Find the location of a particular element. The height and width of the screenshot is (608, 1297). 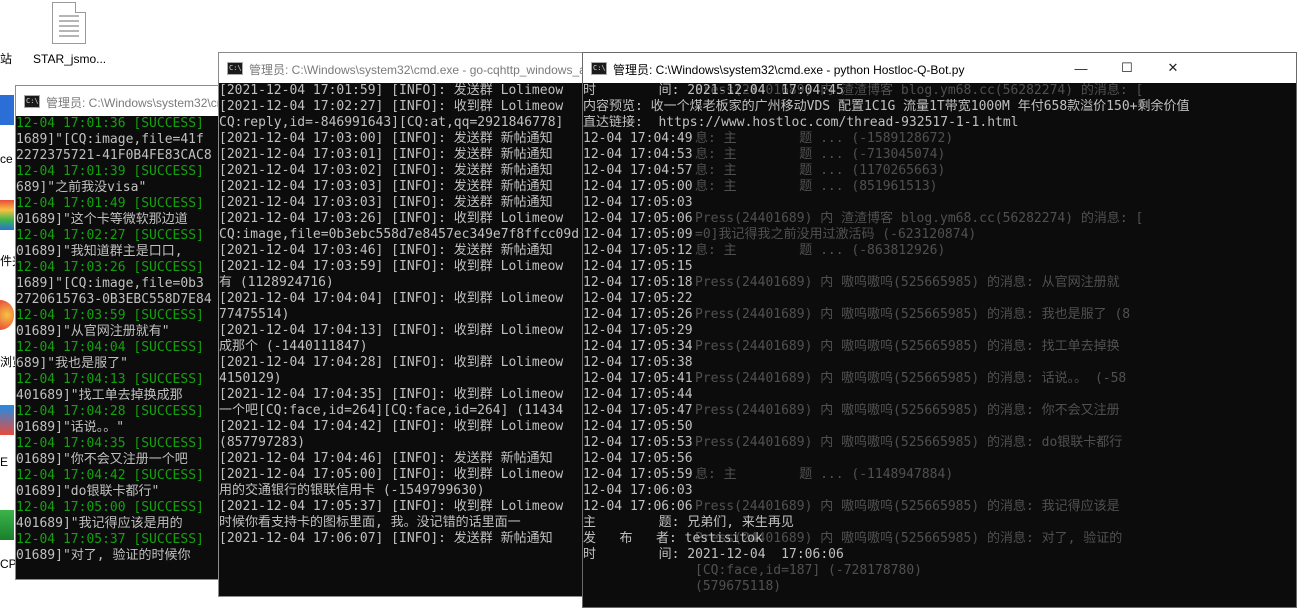

console-text: 12-04 17:04:35 is located at coordinates (75, 443).